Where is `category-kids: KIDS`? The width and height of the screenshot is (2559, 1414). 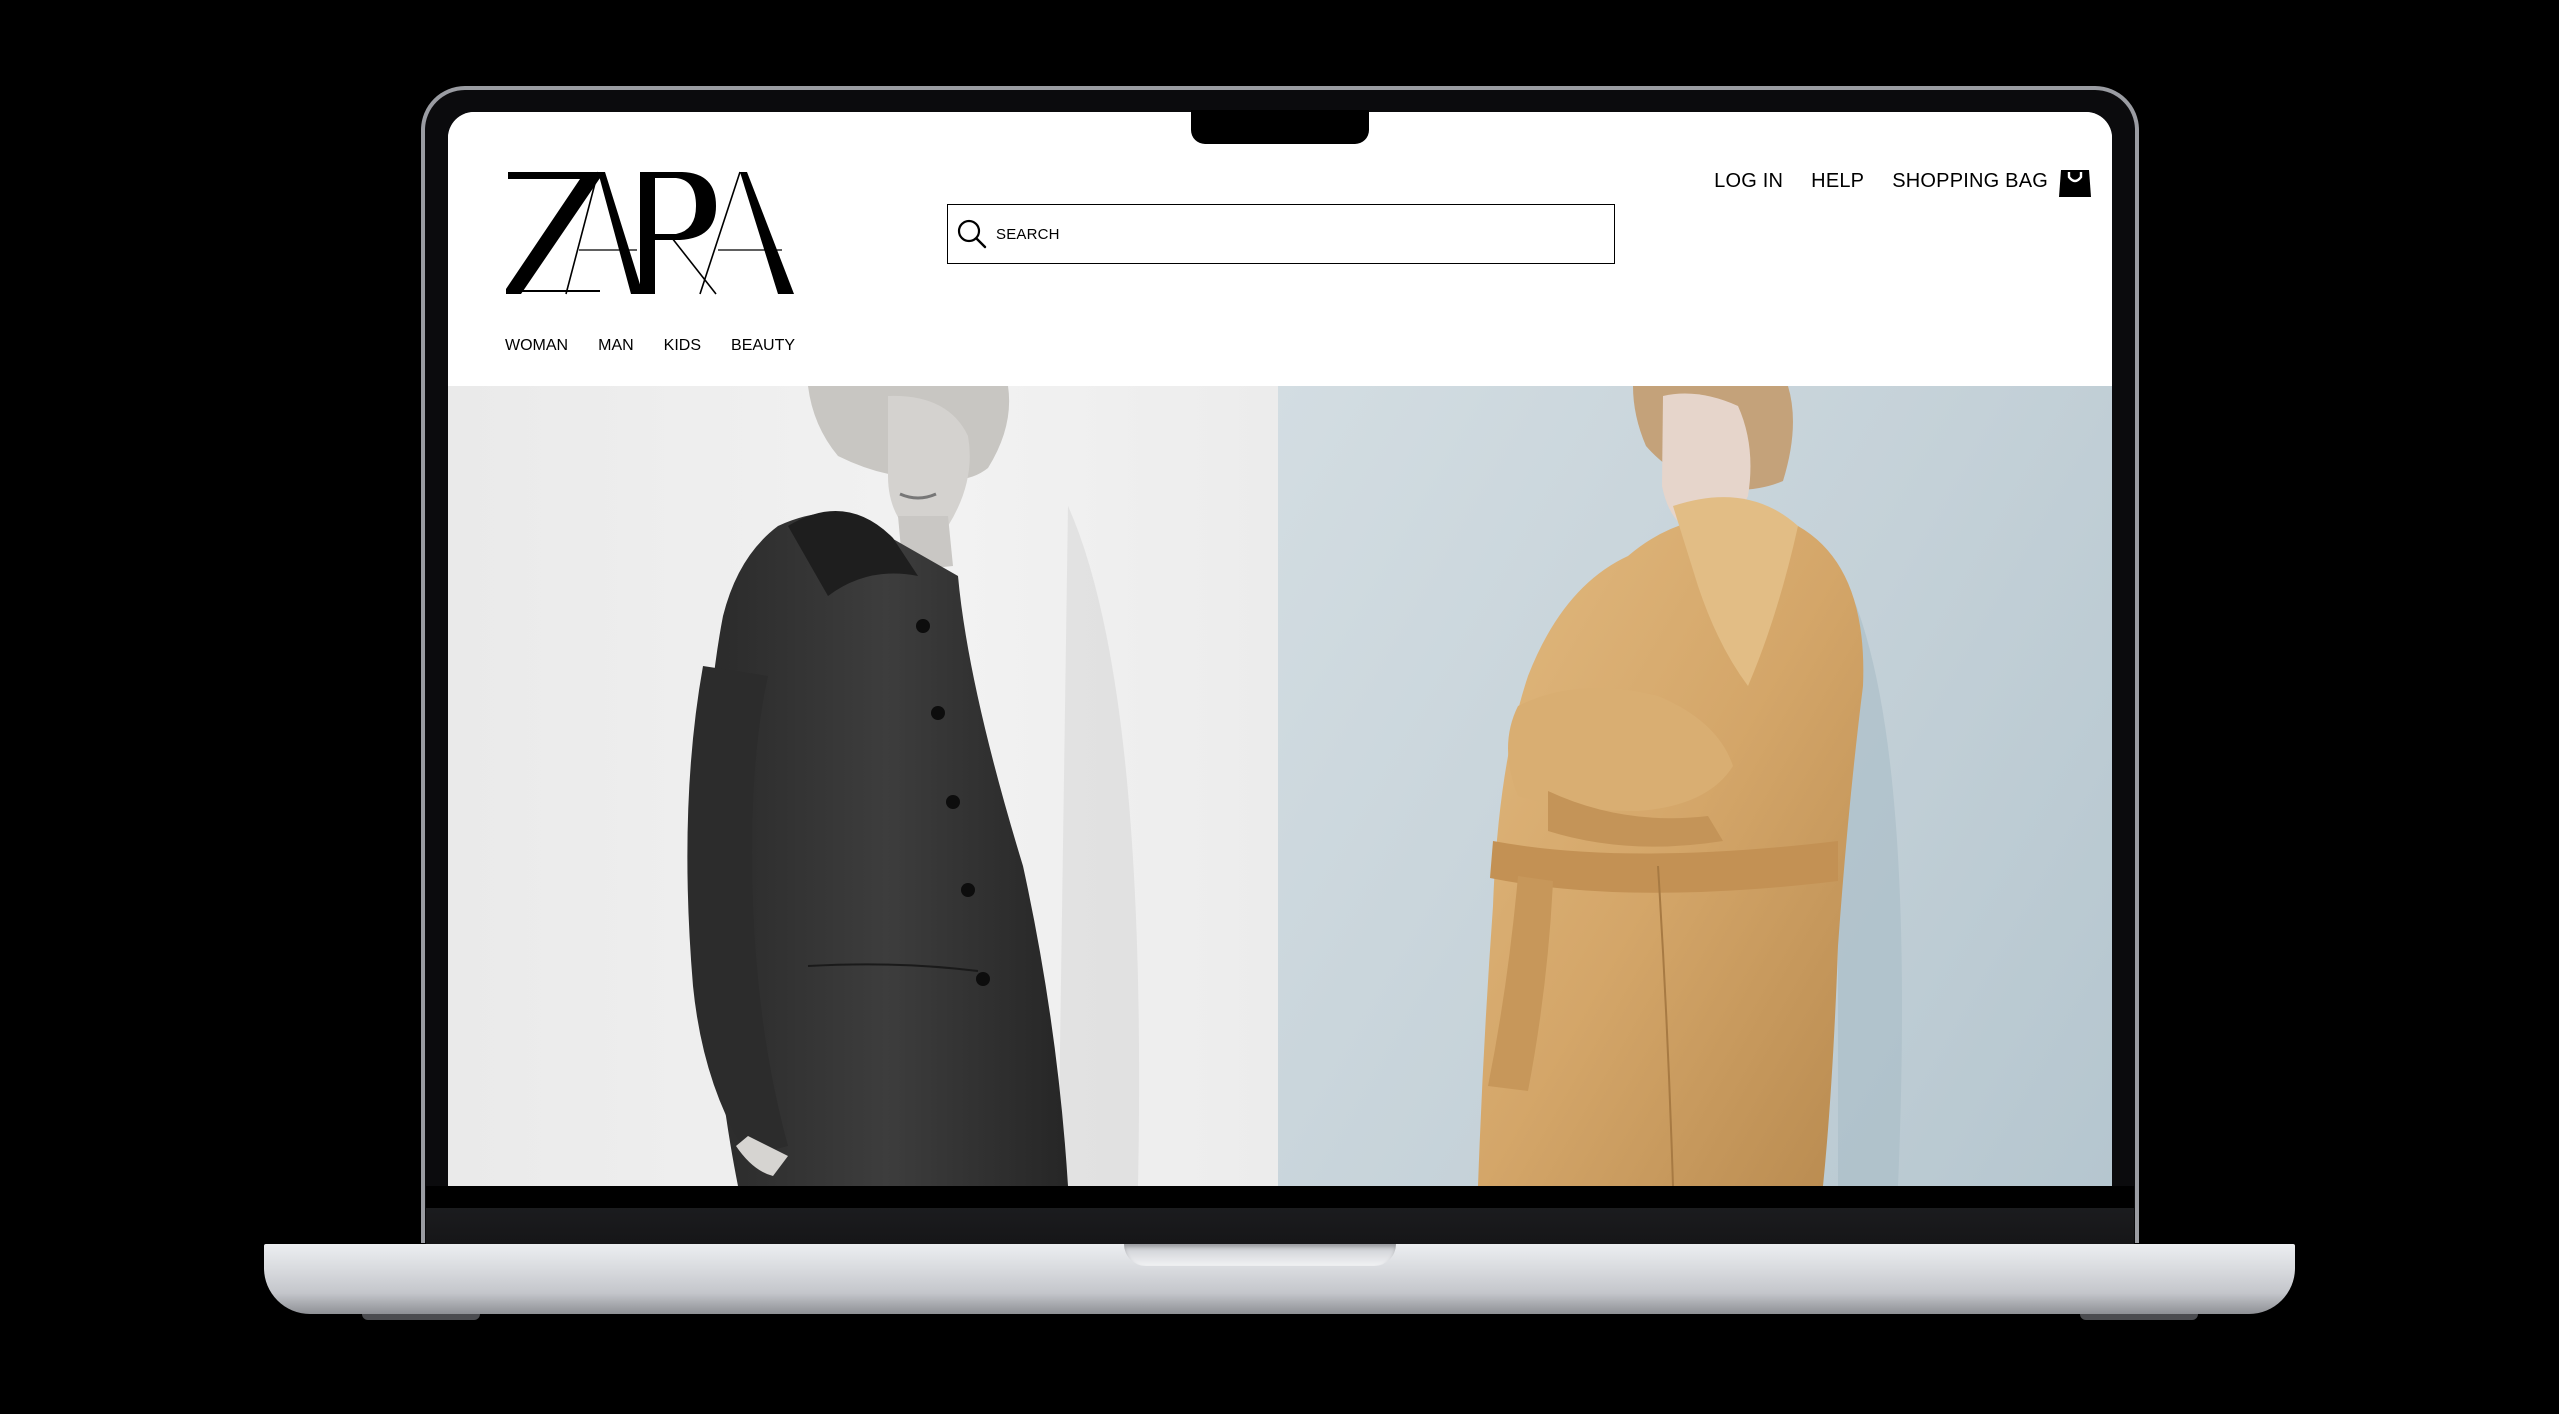
category-kids: KIDS is located at coordinates (682, 346).